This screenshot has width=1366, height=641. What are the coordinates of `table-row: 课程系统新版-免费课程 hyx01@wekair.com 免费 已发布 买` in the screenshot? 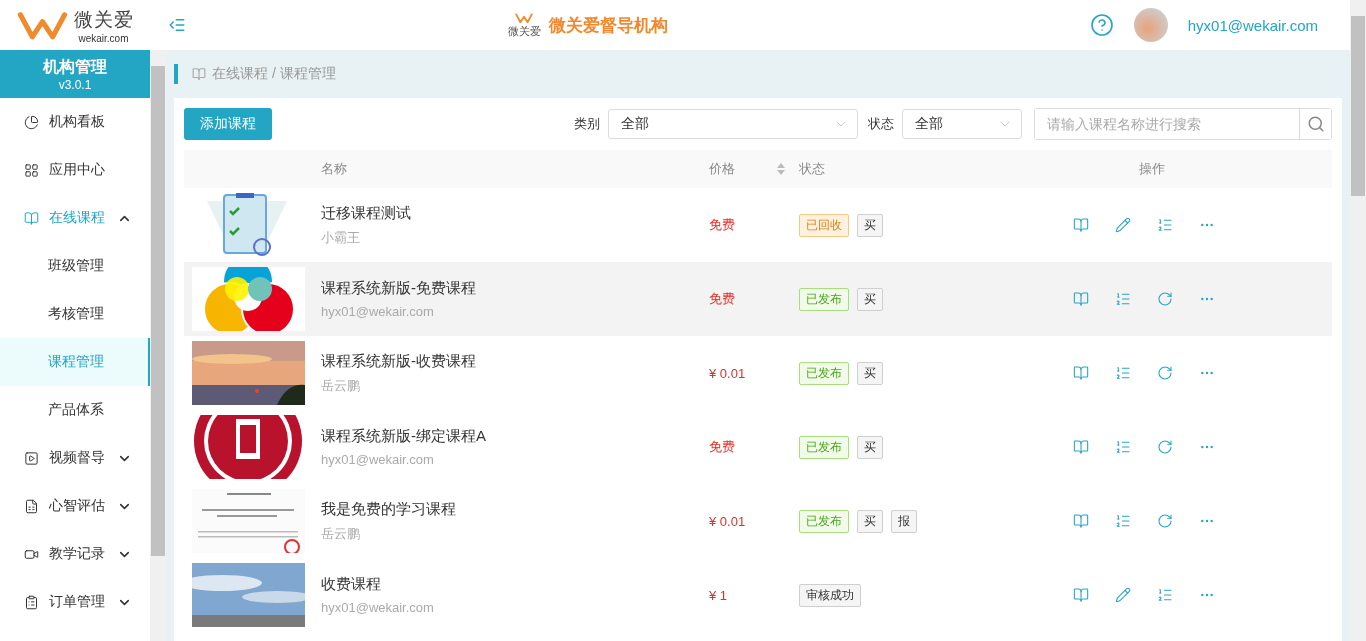 It's located at (758, 299).